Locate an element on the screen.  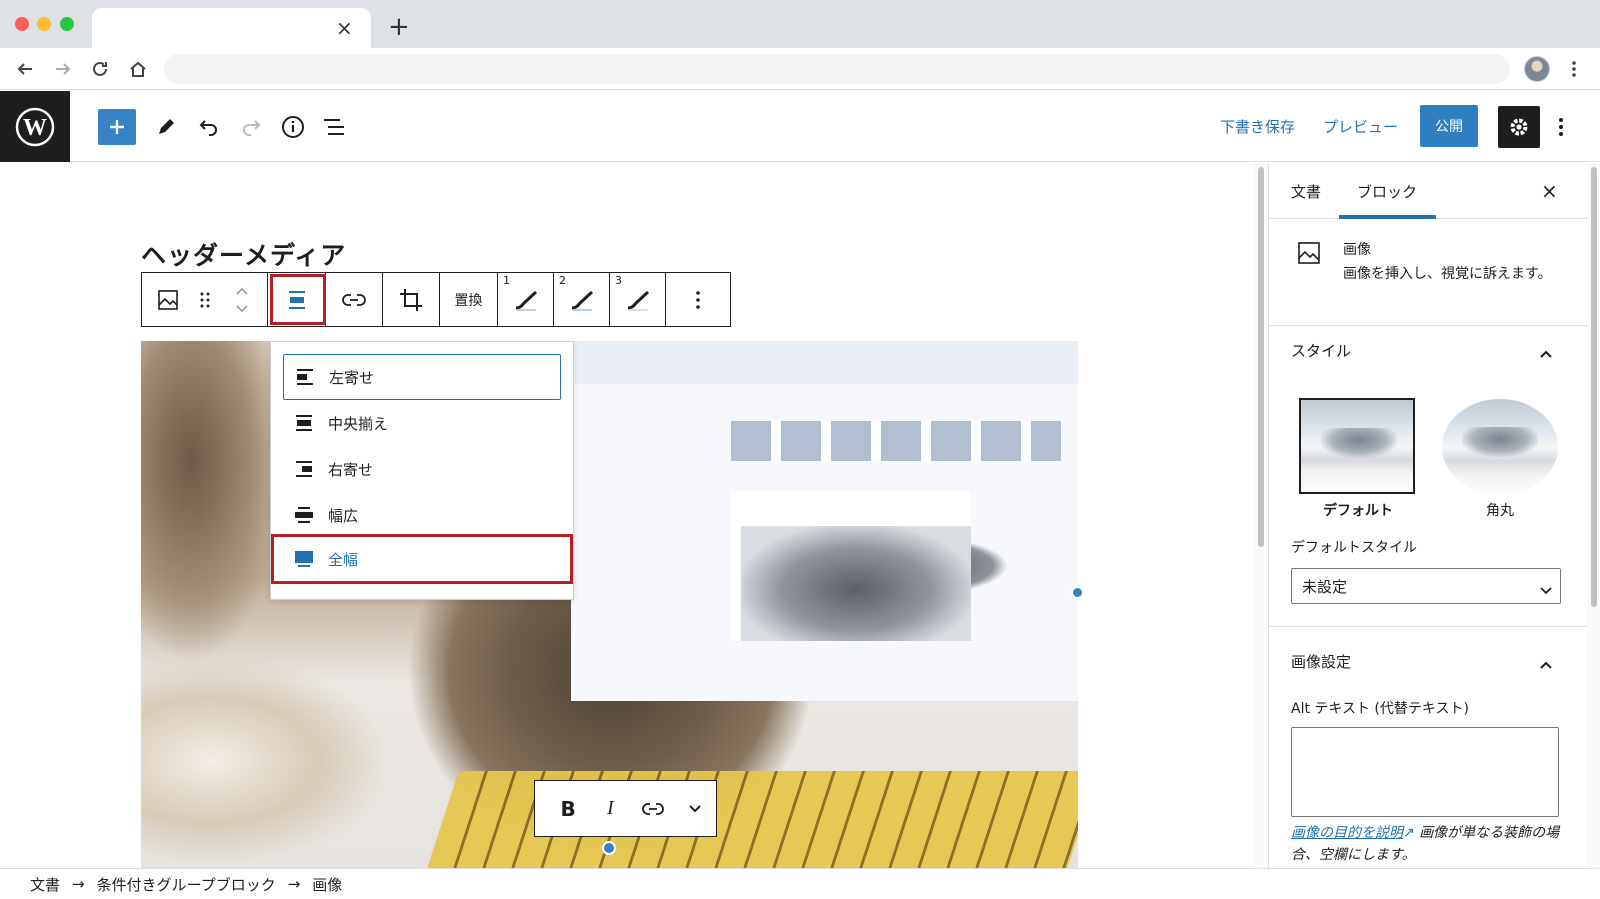
style-default-preview is located at coordinates (1357, 446).